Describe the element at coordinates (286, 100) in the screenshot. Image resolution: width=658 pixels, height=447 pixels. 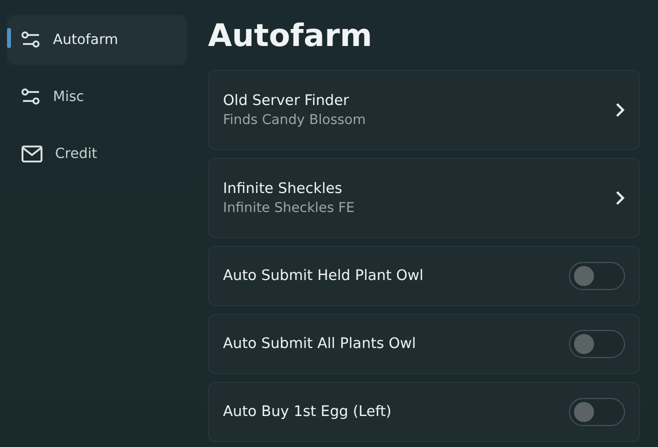
I see `option-title: Old Server Finder` at that location.